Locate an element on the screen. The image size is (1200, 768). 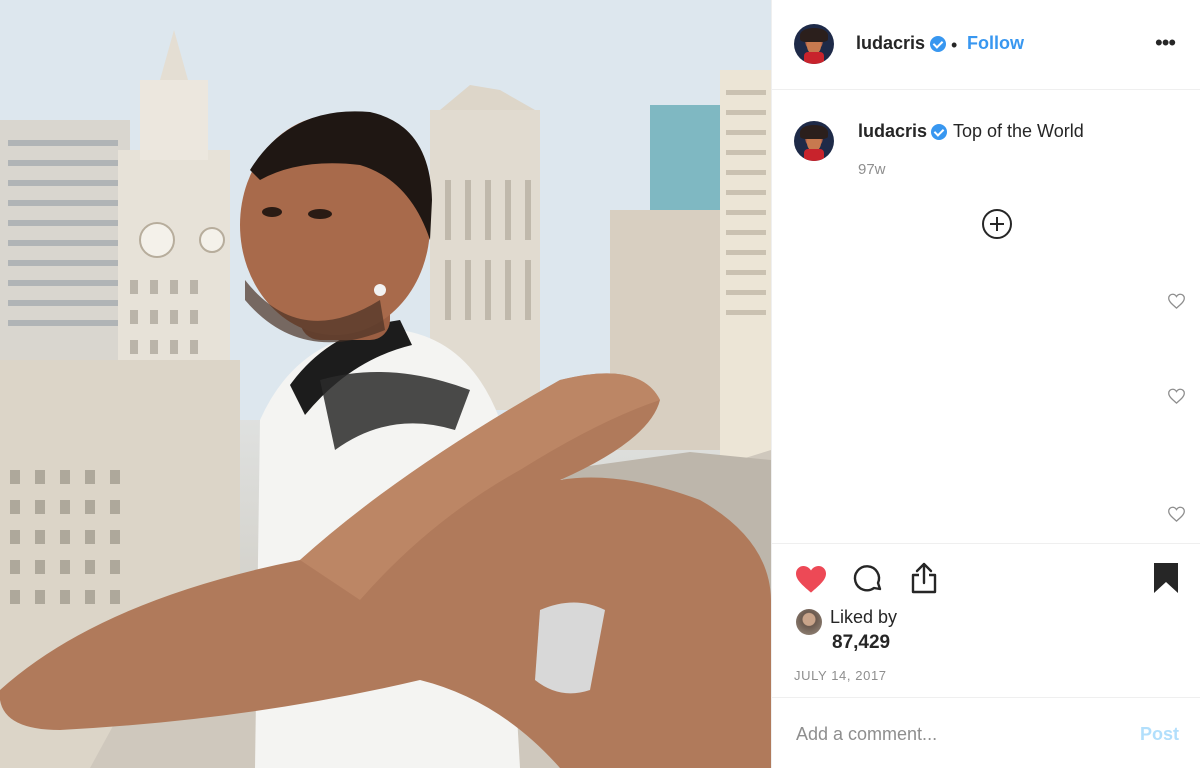
author-username: ludacris is located at coordinates (890, 43).